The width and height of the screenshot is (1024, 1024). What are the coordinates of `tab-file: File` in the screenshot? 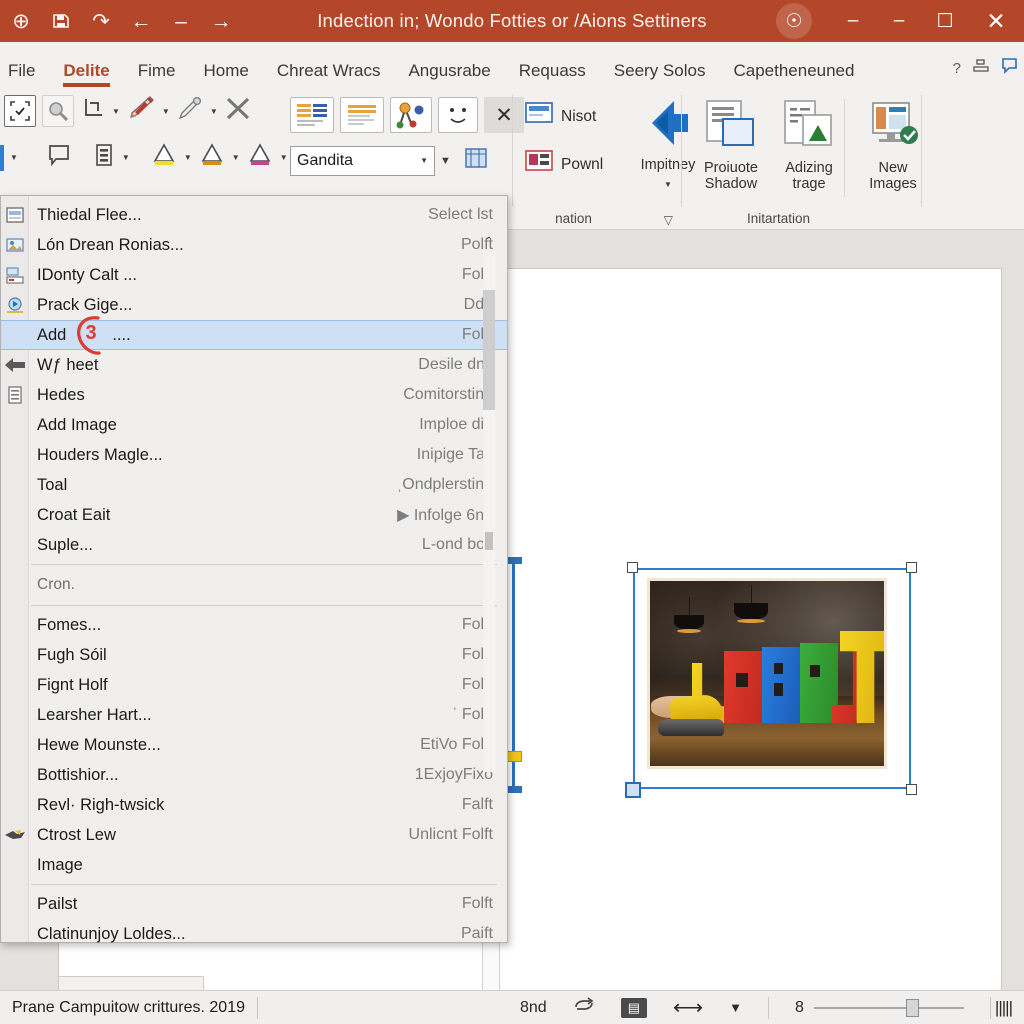 It's located at (24, 74).